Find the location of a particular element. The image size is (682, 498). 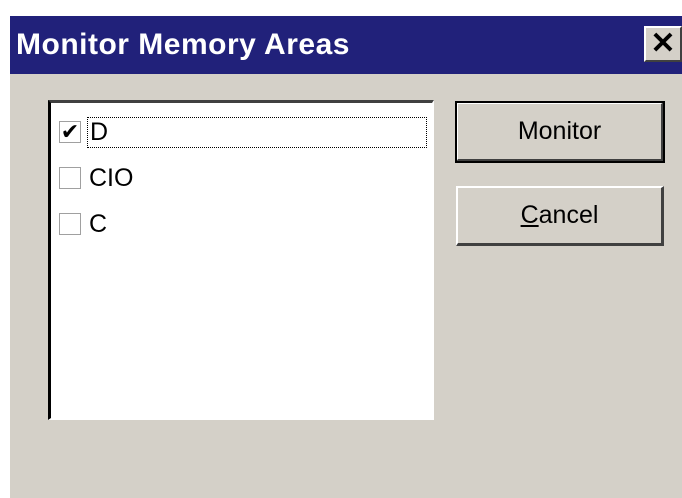

memory-area-label: D is located at coordinates (257, 132).